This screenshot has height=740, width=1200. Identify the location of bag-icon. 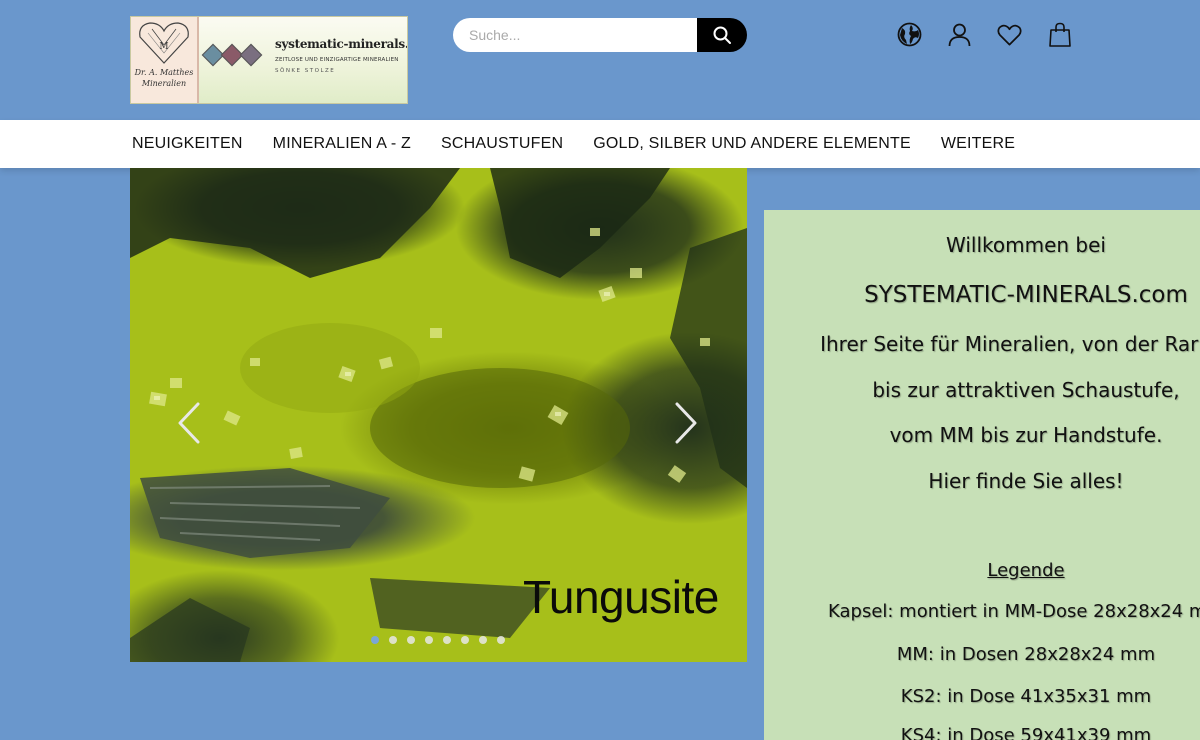
(1059, 34).